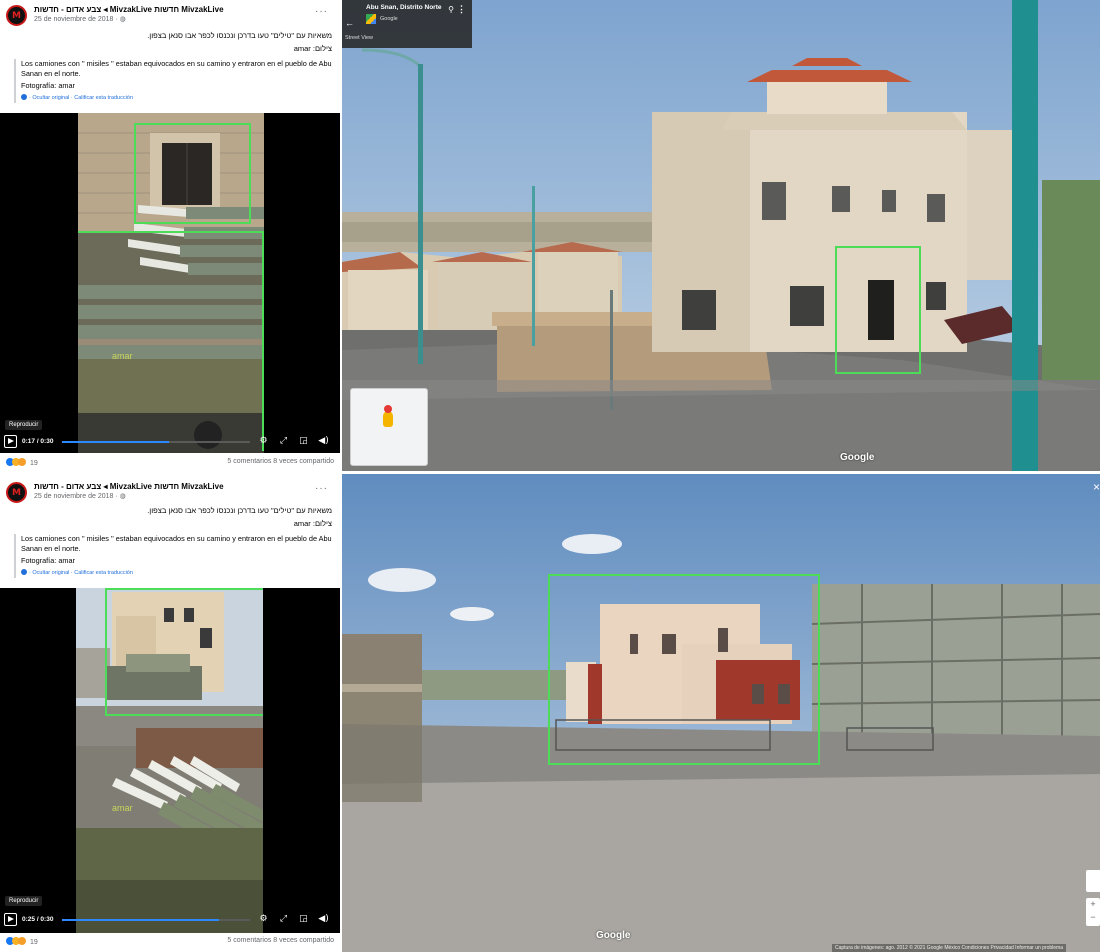 This screenshot has width=1100, height=952. I want to click on location-pin-icon: ⚲, so click(451, 9).